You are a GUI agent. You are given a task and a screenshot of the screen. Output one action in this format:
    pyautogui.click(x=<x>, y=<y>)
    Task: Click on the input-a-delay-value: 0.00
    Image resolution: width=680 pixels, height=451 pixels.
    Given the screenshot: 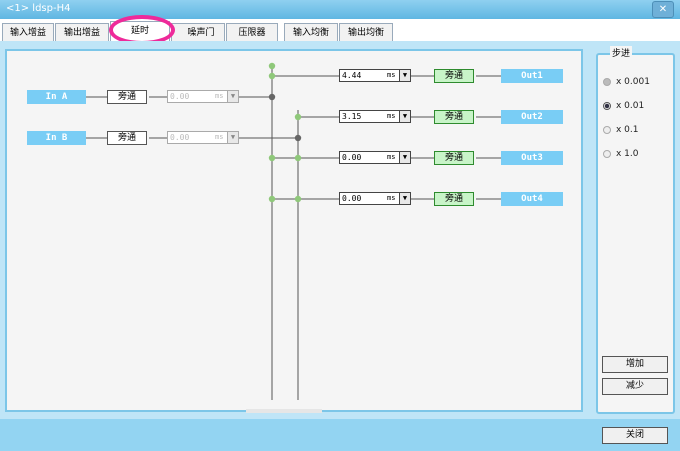 What is the action you would take?
    pyautogui.click(x=180, y=96)
    